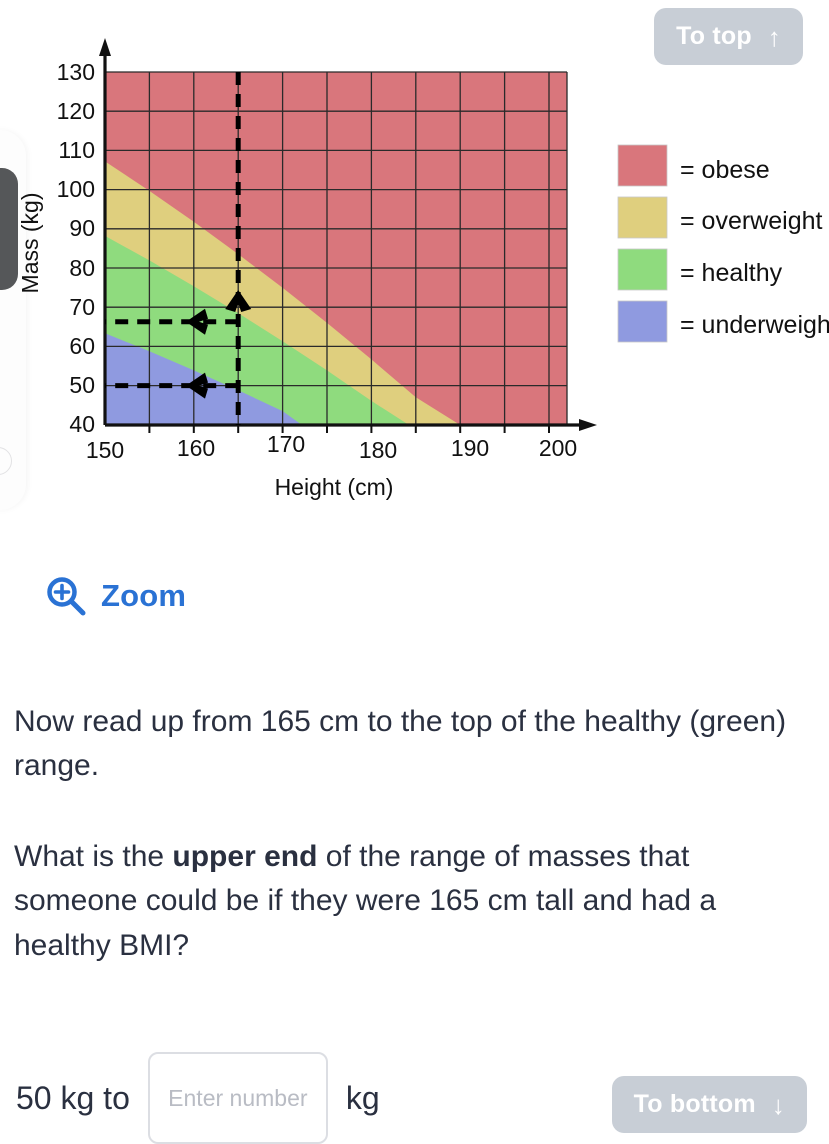  I want to click on svg-text: 50, so click(82, 385).